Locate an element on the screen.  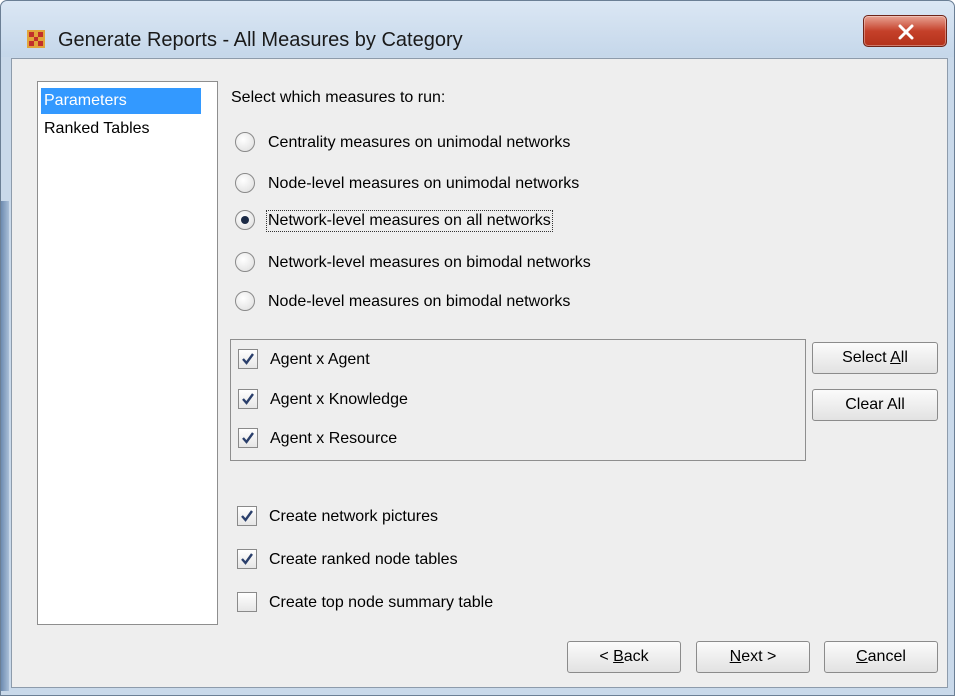
checkbox-label: Create top node summary table is located at coordinates (381, 603).